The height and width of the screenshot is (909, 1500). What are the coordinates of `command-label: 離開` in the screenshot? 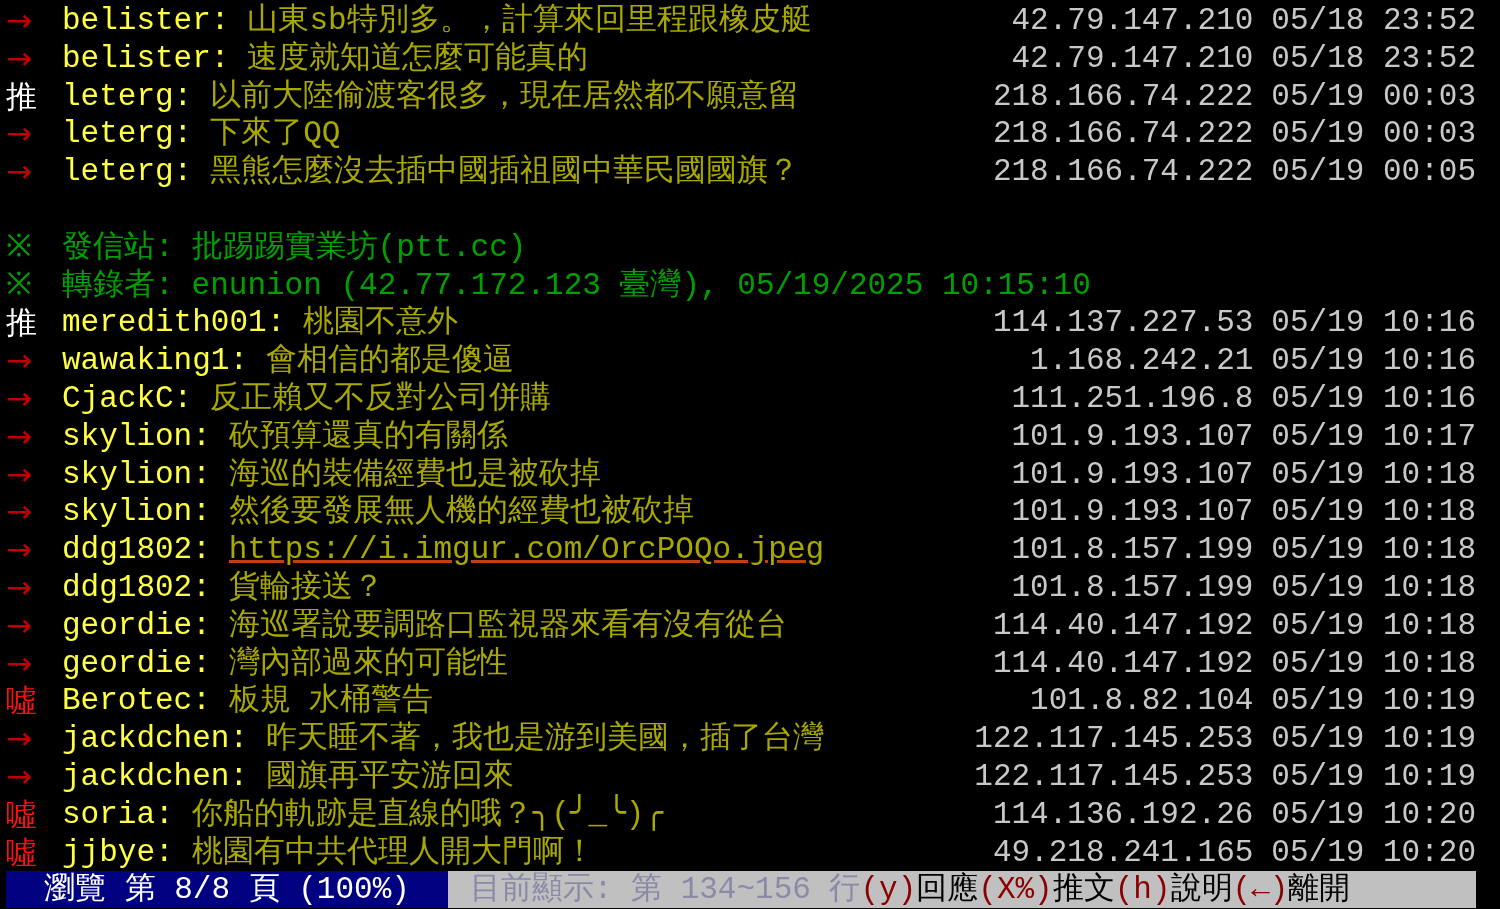 It's located at (1319, 889).